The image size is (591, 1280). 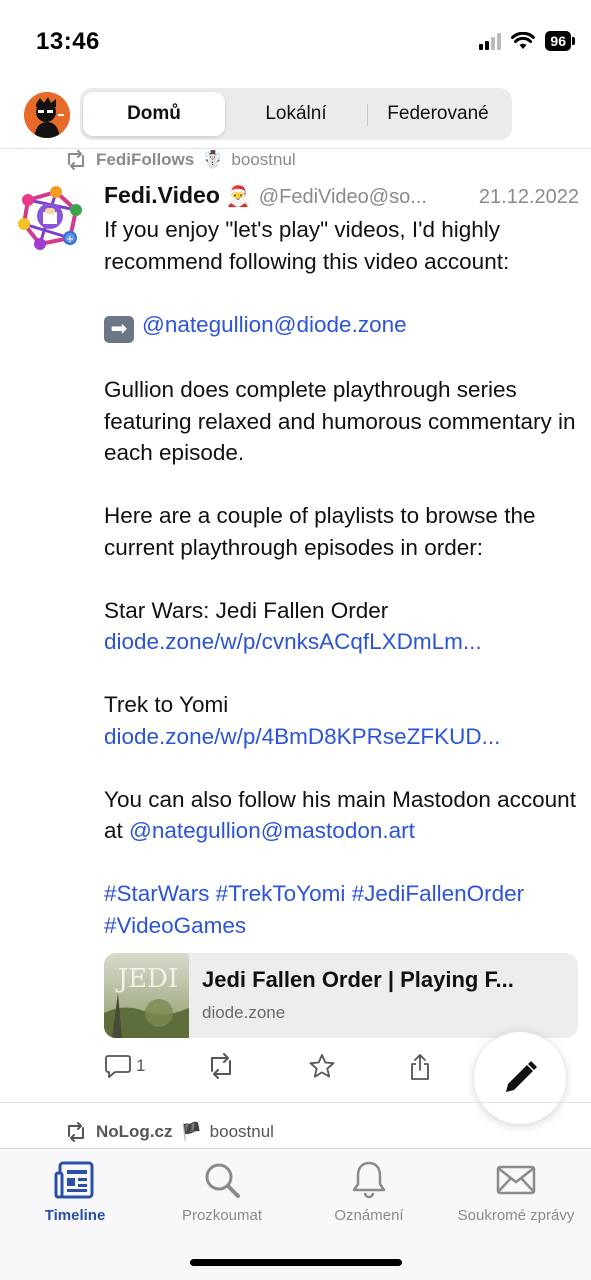 I want to click on tab-explore: Prozkoumat, so click(x=222, y=1191).